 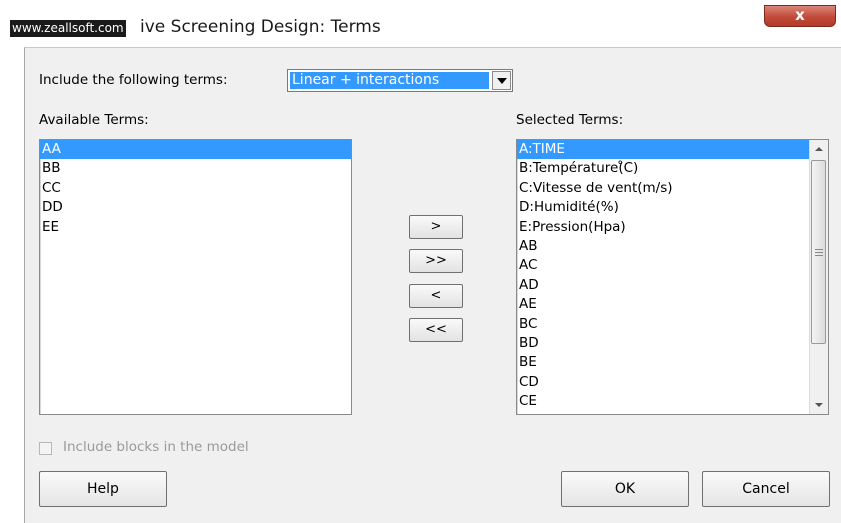 I want to click on include-terms-value: Linear + interactions, so click(x=389, y=80).